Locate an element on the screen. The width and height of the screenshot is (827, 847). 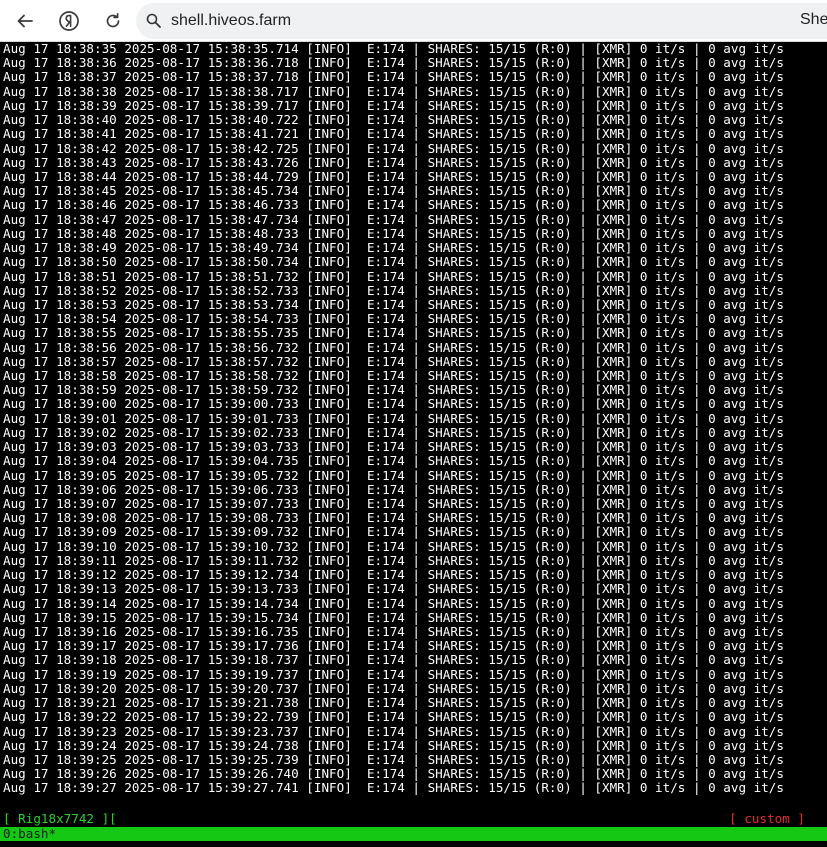
log-timestamp: Aug 17 18:39:25 2025-08-17 15:39:25.739 is located at coordinates (151, 759).